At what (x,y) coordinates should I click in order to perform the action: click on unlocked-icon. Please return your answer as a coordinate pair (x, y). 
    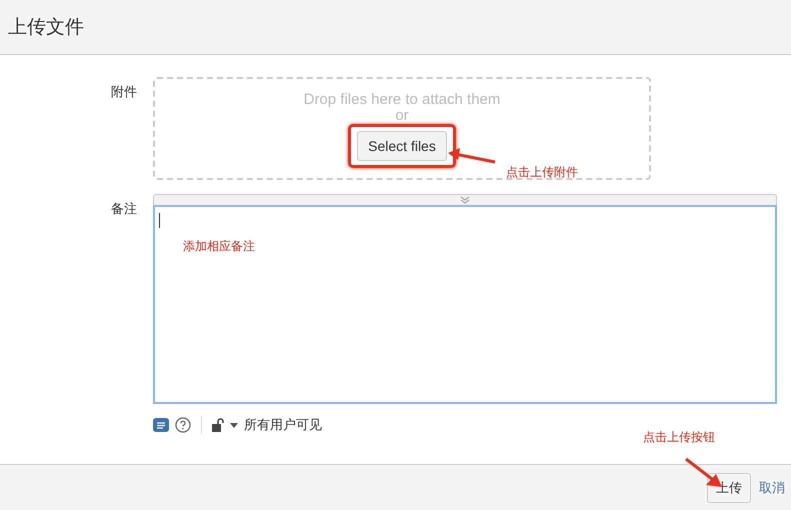
    Looking at the image, I should click on (218, 425).